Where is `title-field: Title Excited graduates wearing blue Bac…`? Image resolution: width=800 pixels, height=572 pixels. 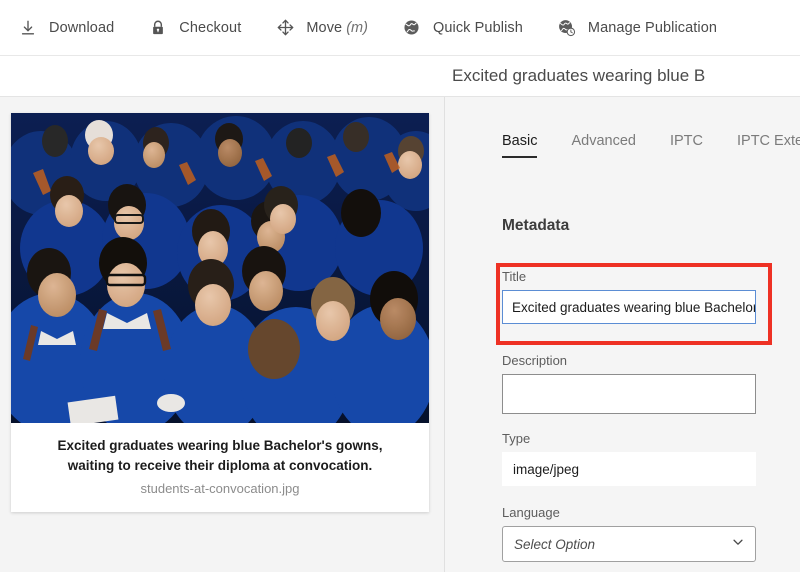
title-field: Title Excited graduates wearing blue Bac… is located at coordinates (639, 296).